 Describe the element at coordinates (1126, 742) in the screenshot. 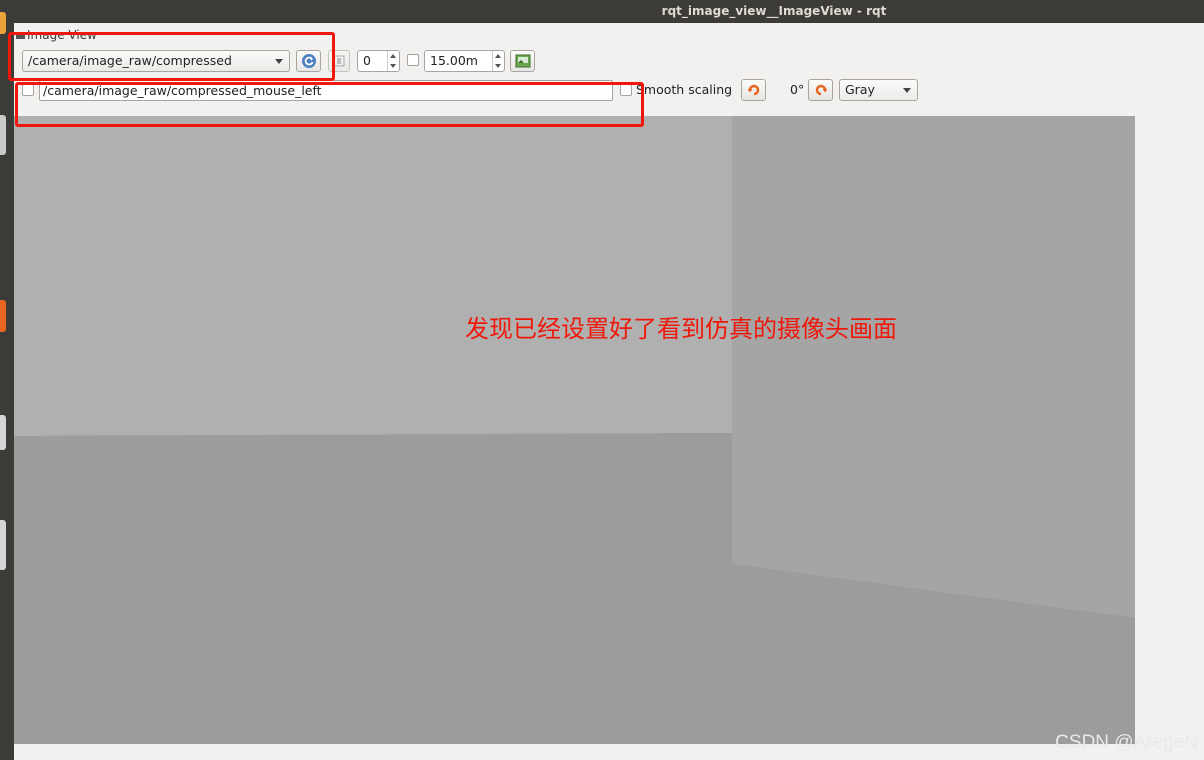

I see `watermark: CSDN @AregeN` at that location.